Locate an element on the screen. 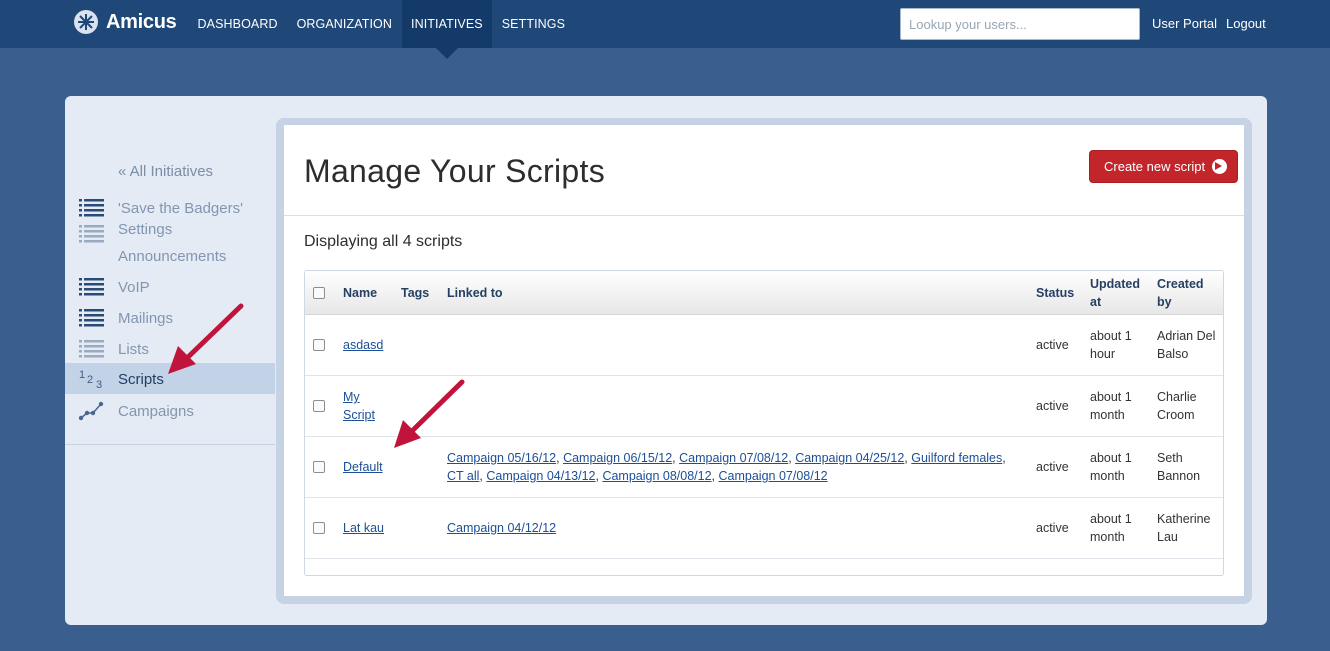  sidebar-item-mailings: Mailings is located at coordinates (170, 317).